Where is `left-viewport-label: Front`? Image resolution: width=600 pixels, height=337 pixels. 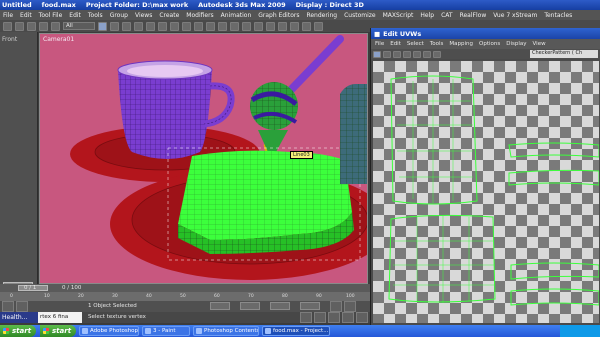
left-viewport-label: Front is located at coordinates (9, 39).